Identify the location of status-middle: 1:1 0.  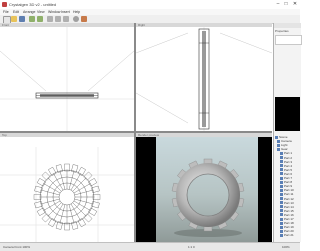
(191, 247).